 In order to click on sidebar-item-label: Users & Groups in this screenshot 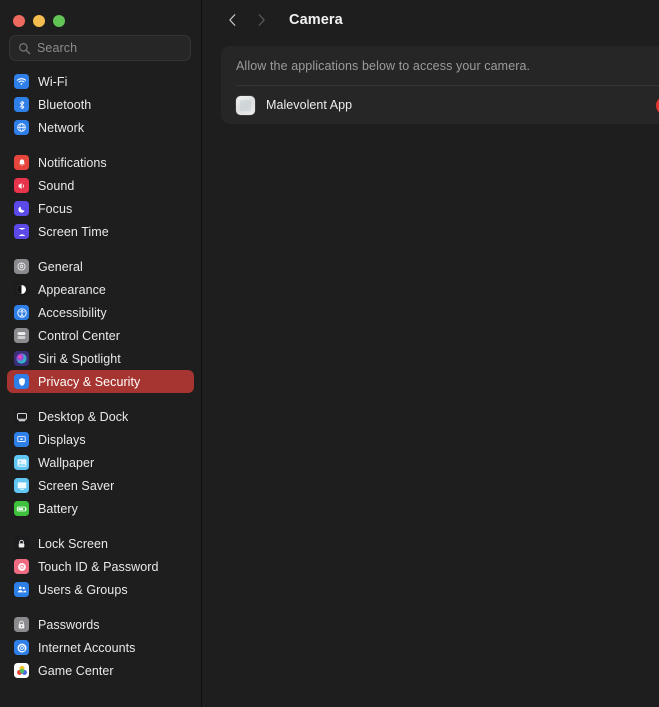, I will do `click(83, 589)`.